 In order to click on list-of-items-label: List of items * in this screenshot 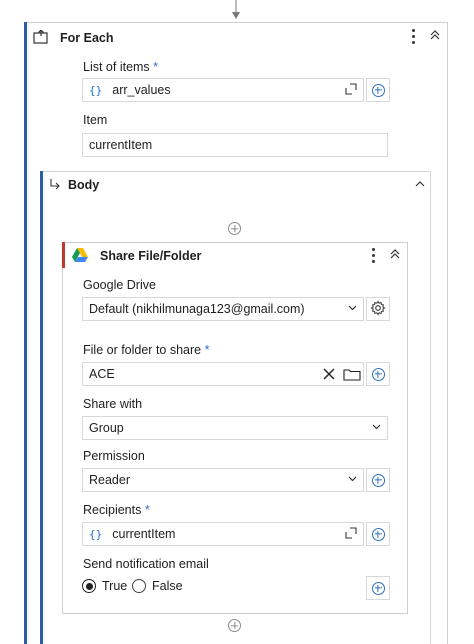, I will do `click(121, 67)`.